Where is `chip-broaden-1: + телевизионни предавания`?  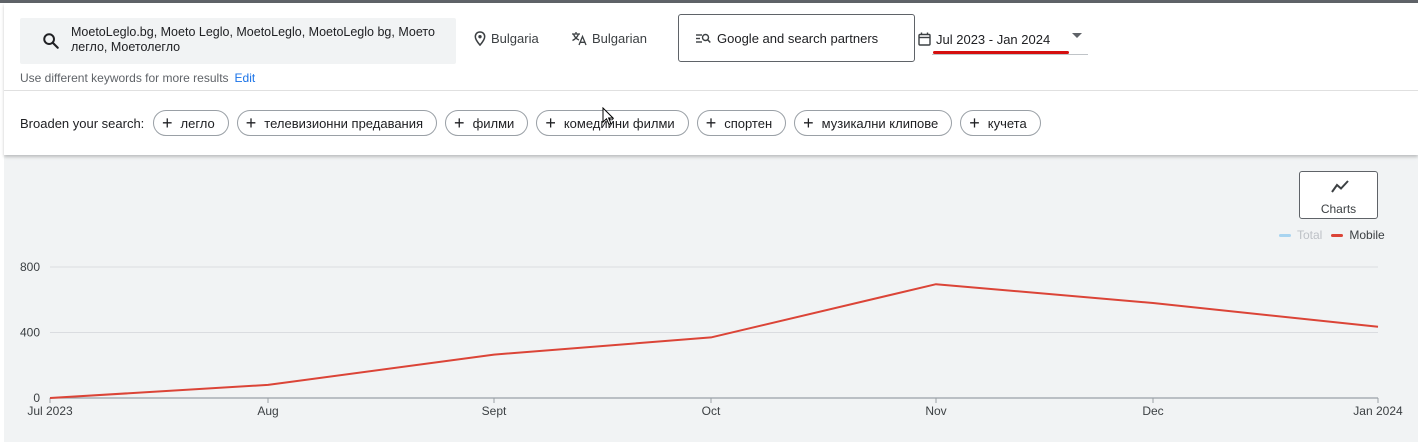
chip-broaden-1: + телевизионни предавания is located at coordinates (337, 123).